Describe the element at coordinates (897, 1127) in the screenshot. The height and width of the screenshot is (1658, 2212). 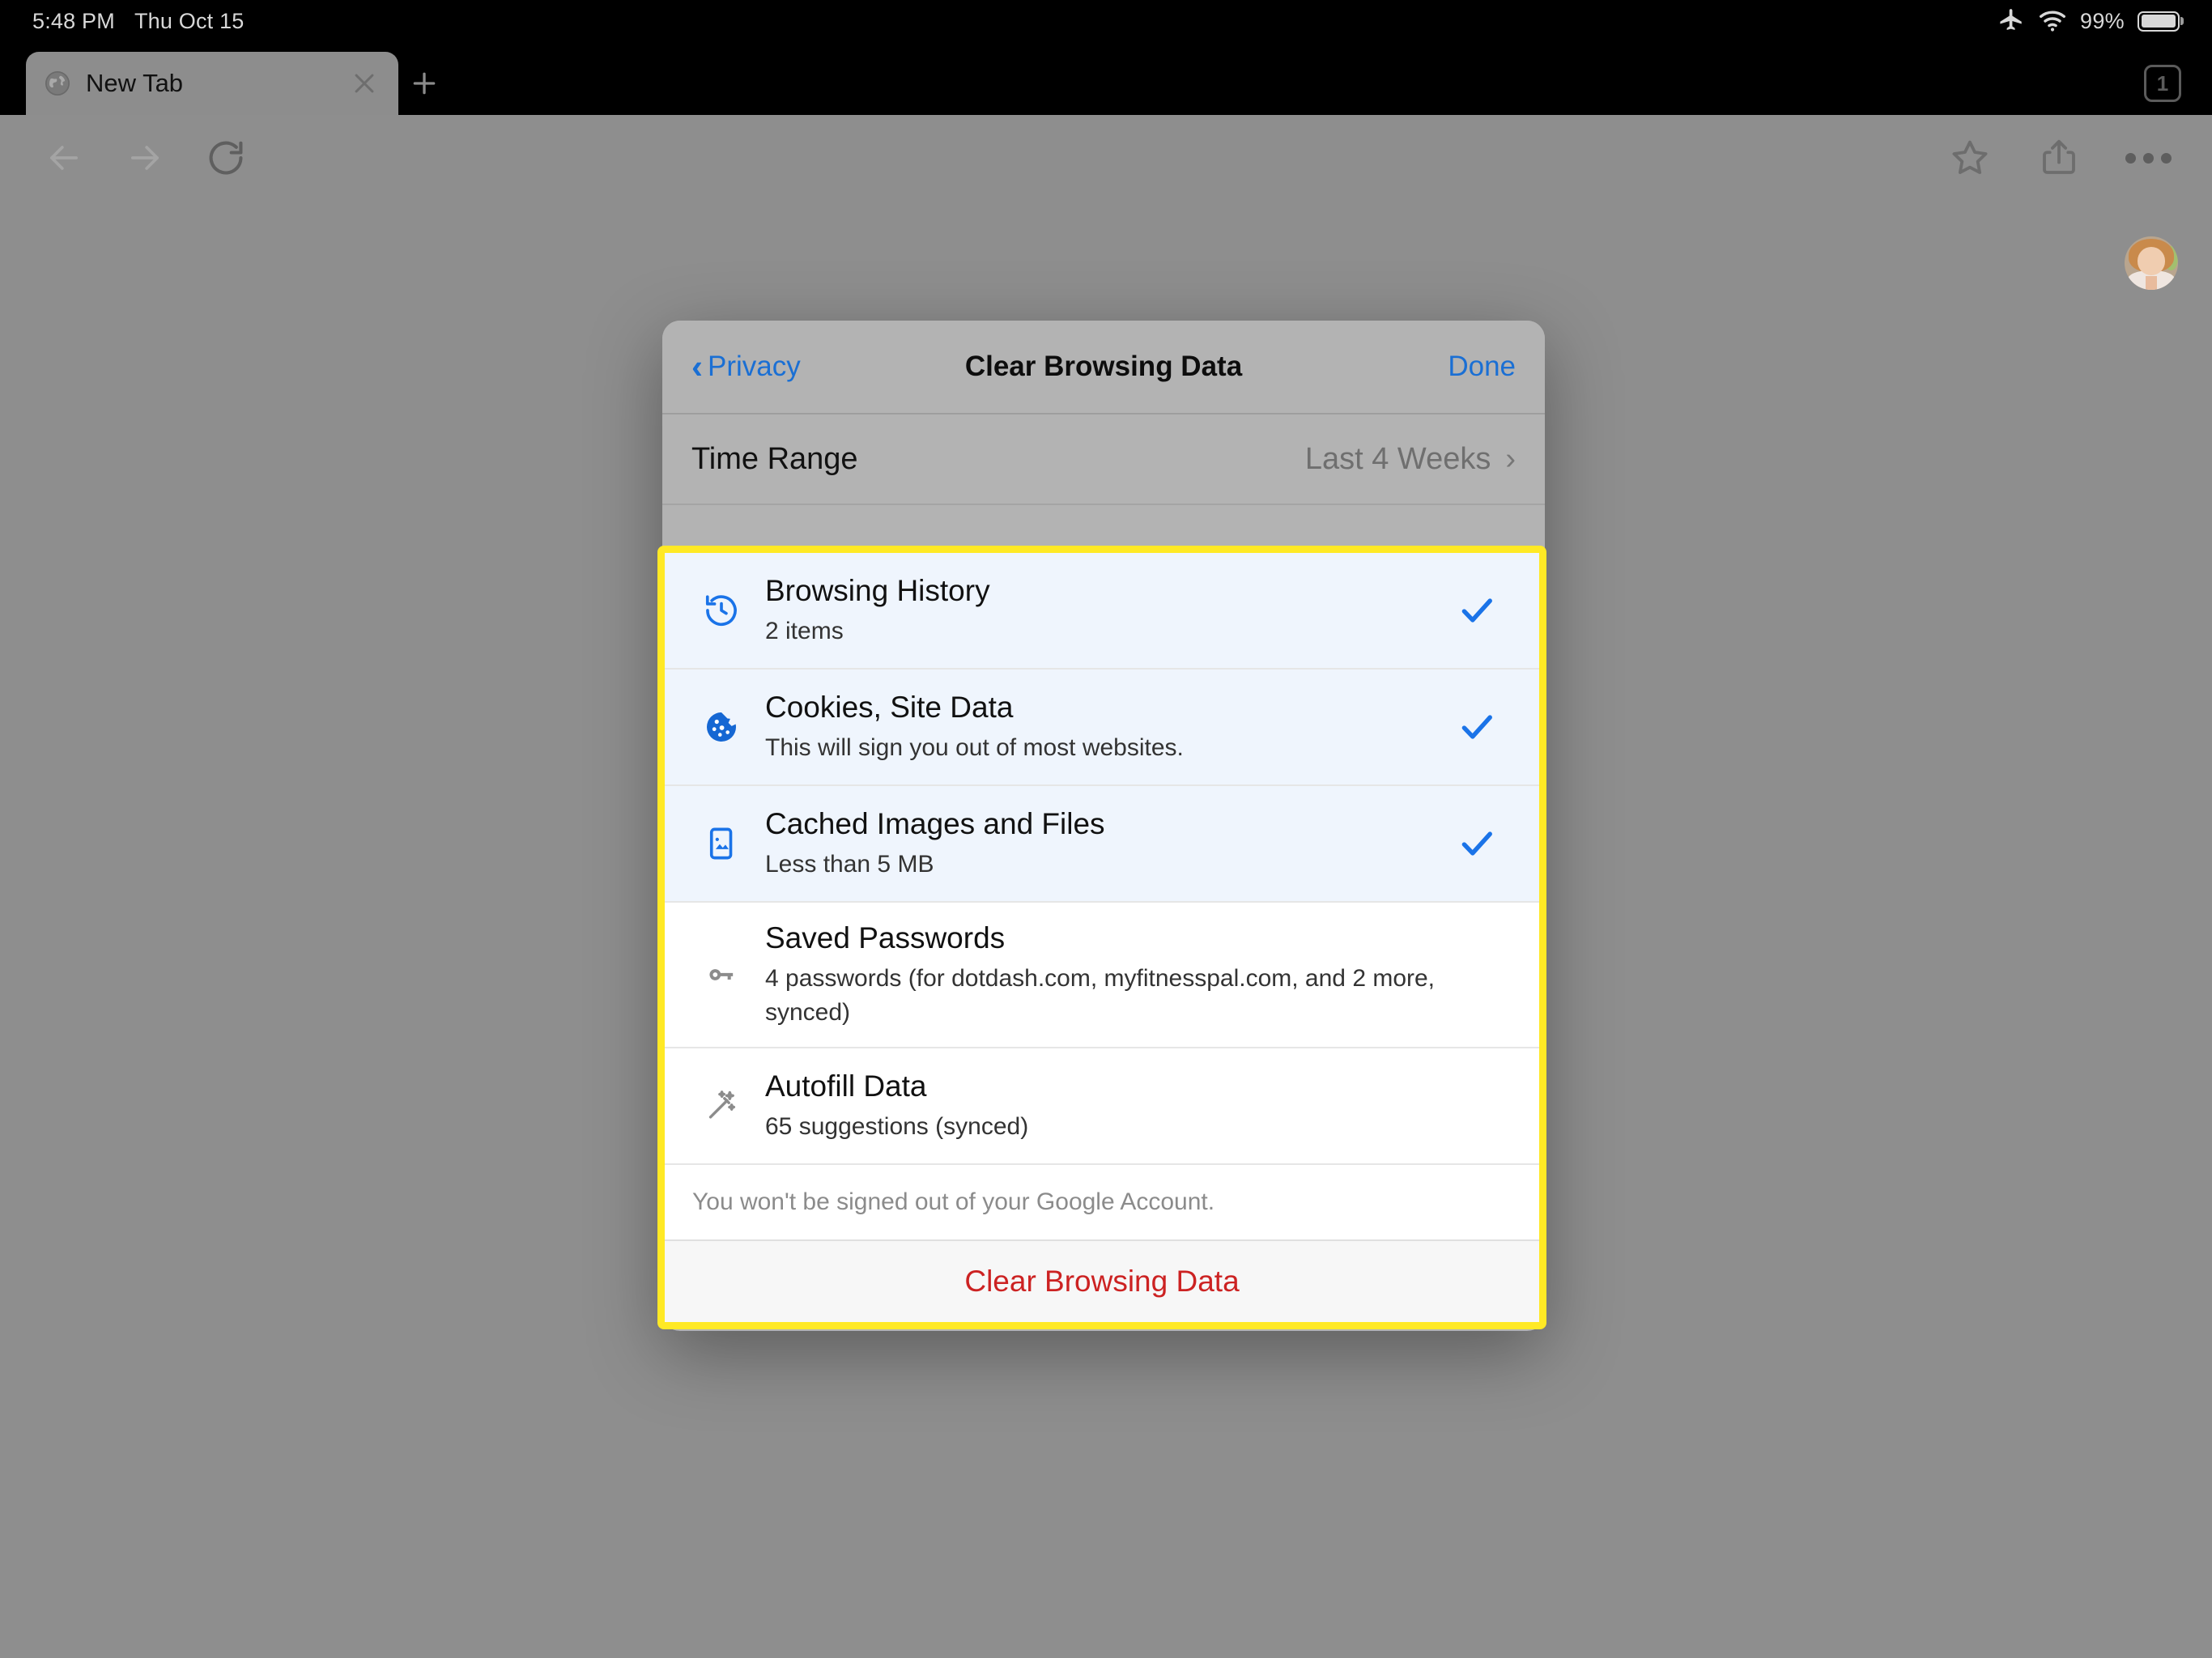
I see `row-subtitle: 65 suggestions (synced)` at that location.